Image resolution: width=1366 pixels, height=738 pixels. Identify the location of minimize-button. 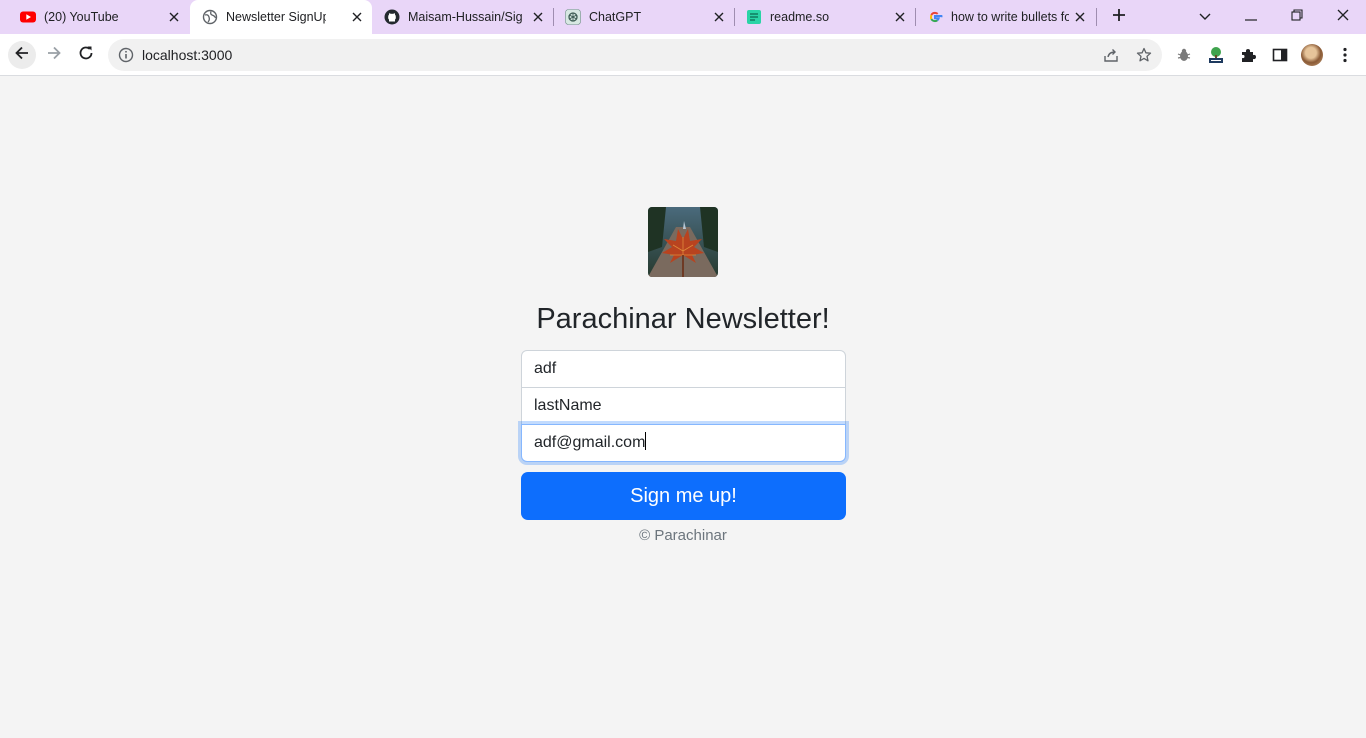
(1251, 17).